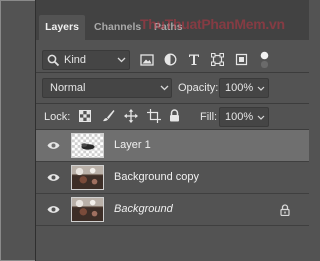  I want to click on layer-row-background-copy: Background copy, so click(172, 178).